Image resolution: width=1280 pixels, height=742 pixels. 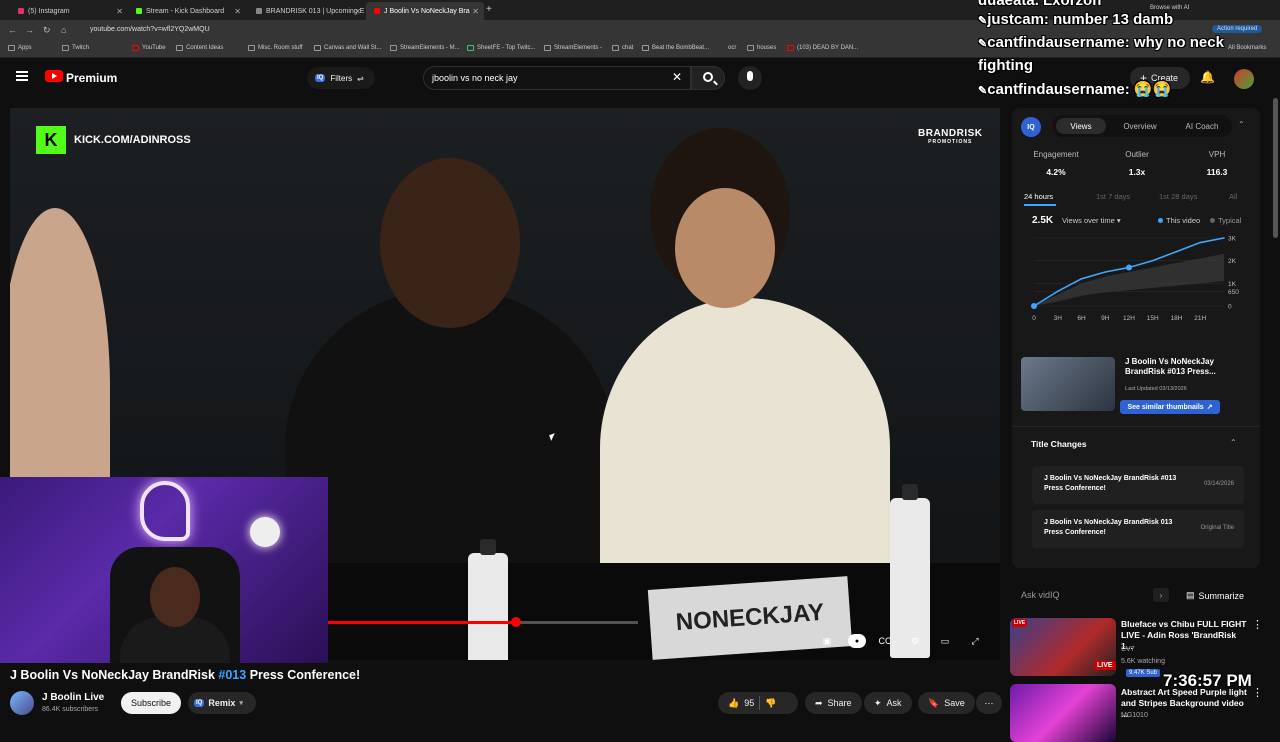 I want to click on channel-name: J Boolin Live, so click(x=73, y=697).